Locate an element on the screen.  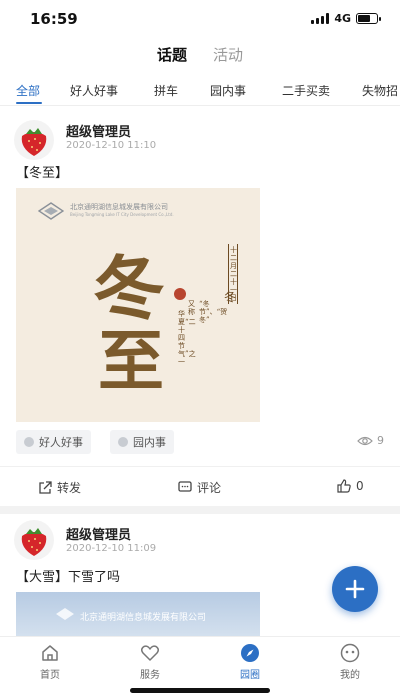
tag-label: 好人好事 is located at coordinates (61, 442).